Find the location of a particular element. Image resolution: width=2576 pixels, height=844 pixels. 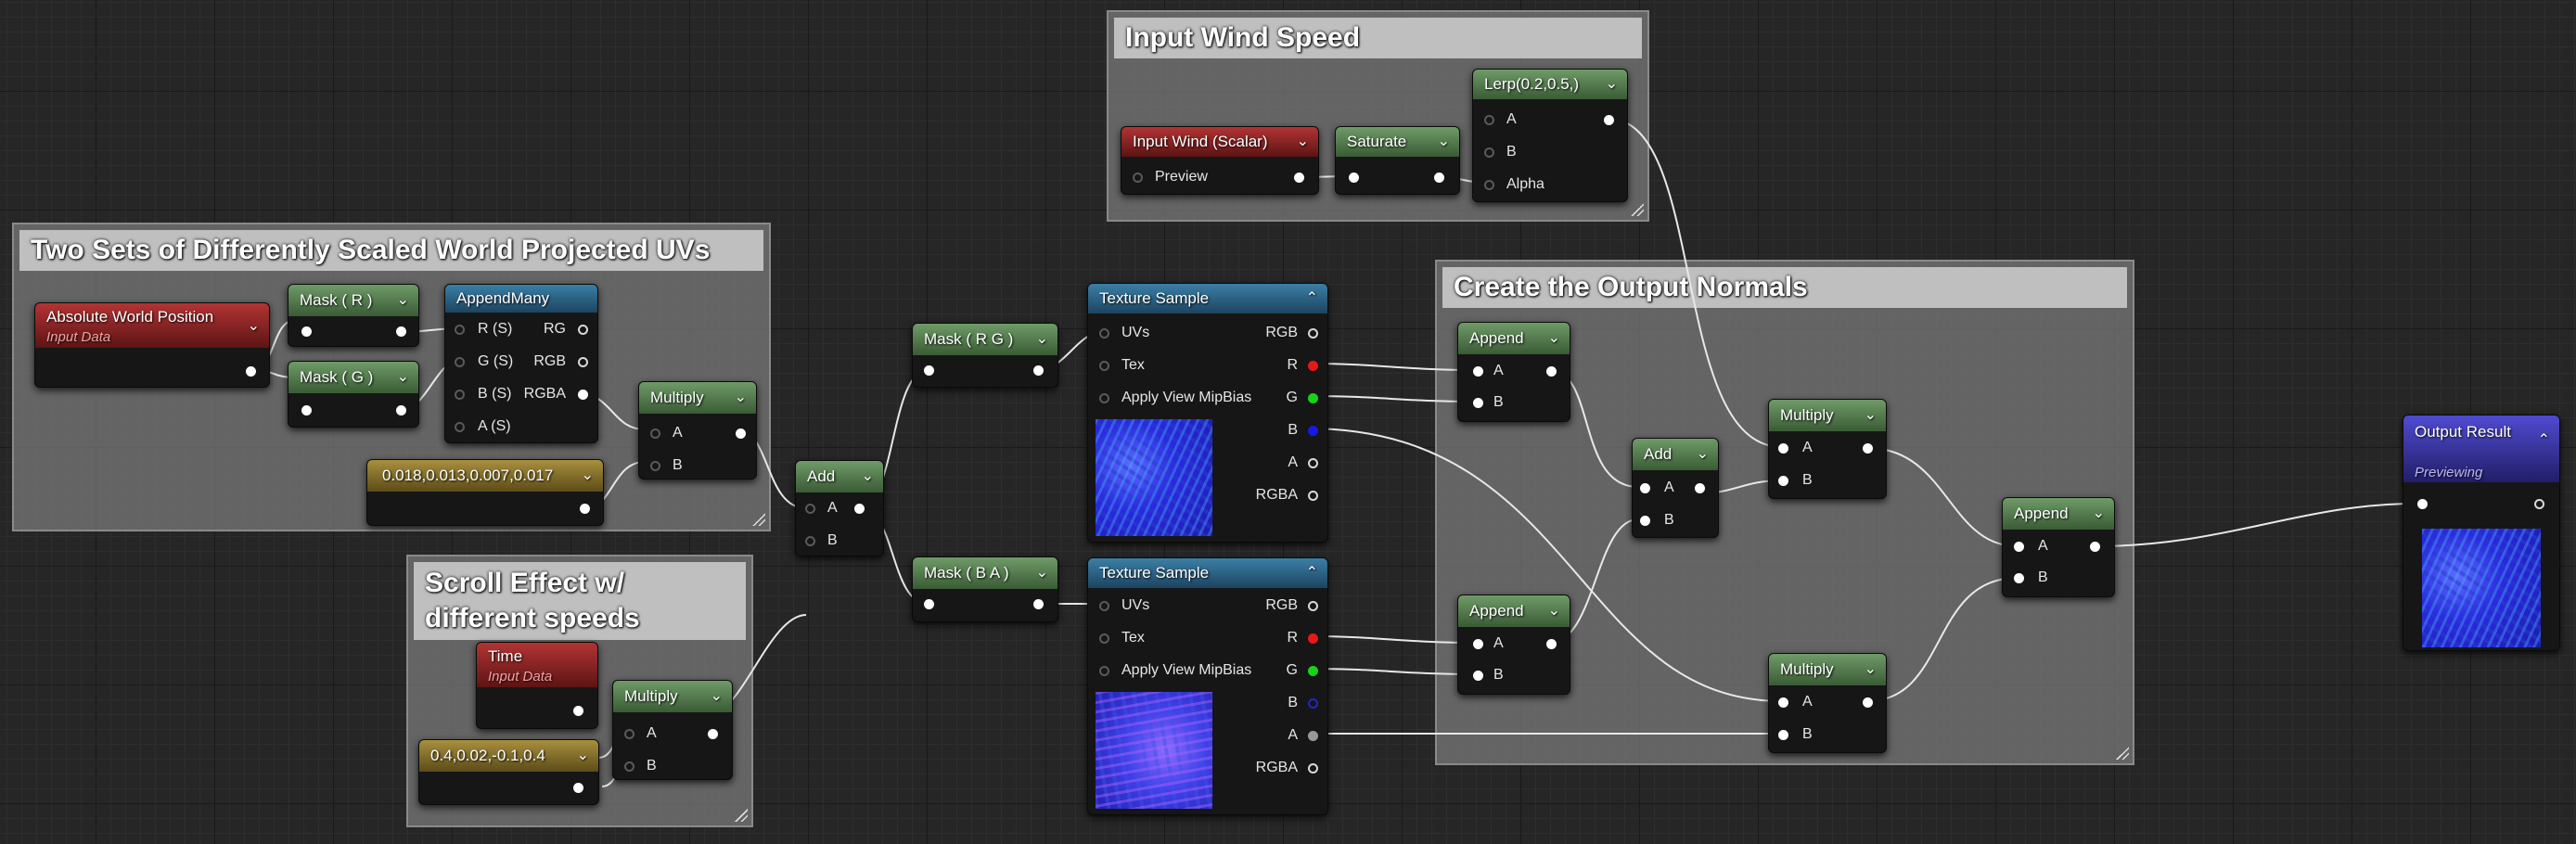

node-header: Mask ( B A ) ⌄ is located at coordinates (985, 573).